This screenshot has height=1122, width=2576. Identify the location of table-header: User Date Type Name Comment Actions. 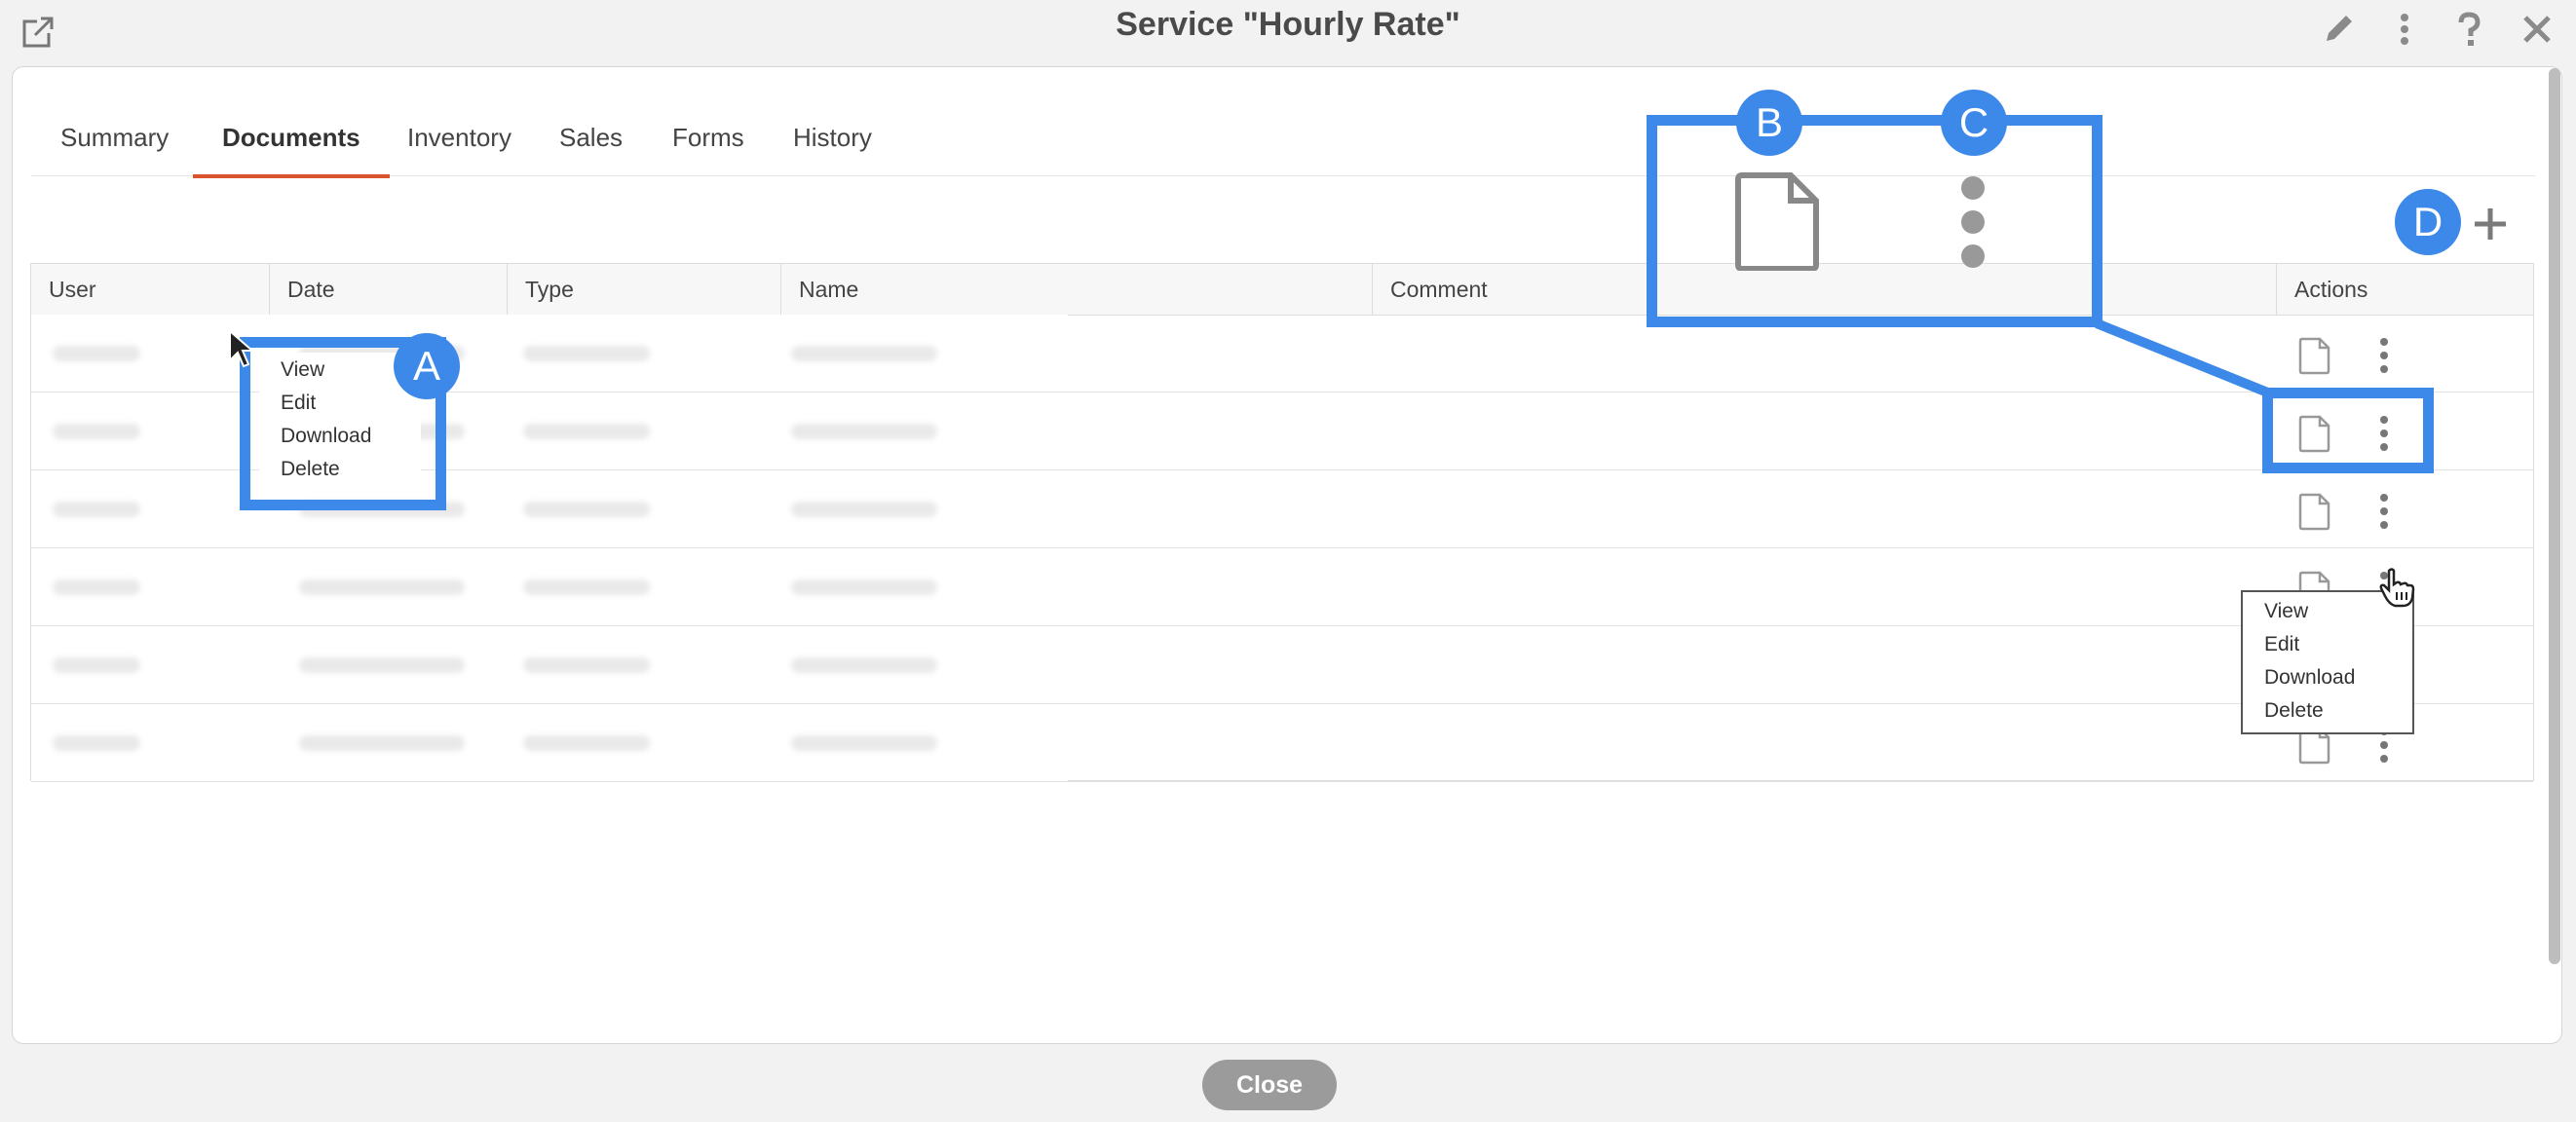
(1282, 290).